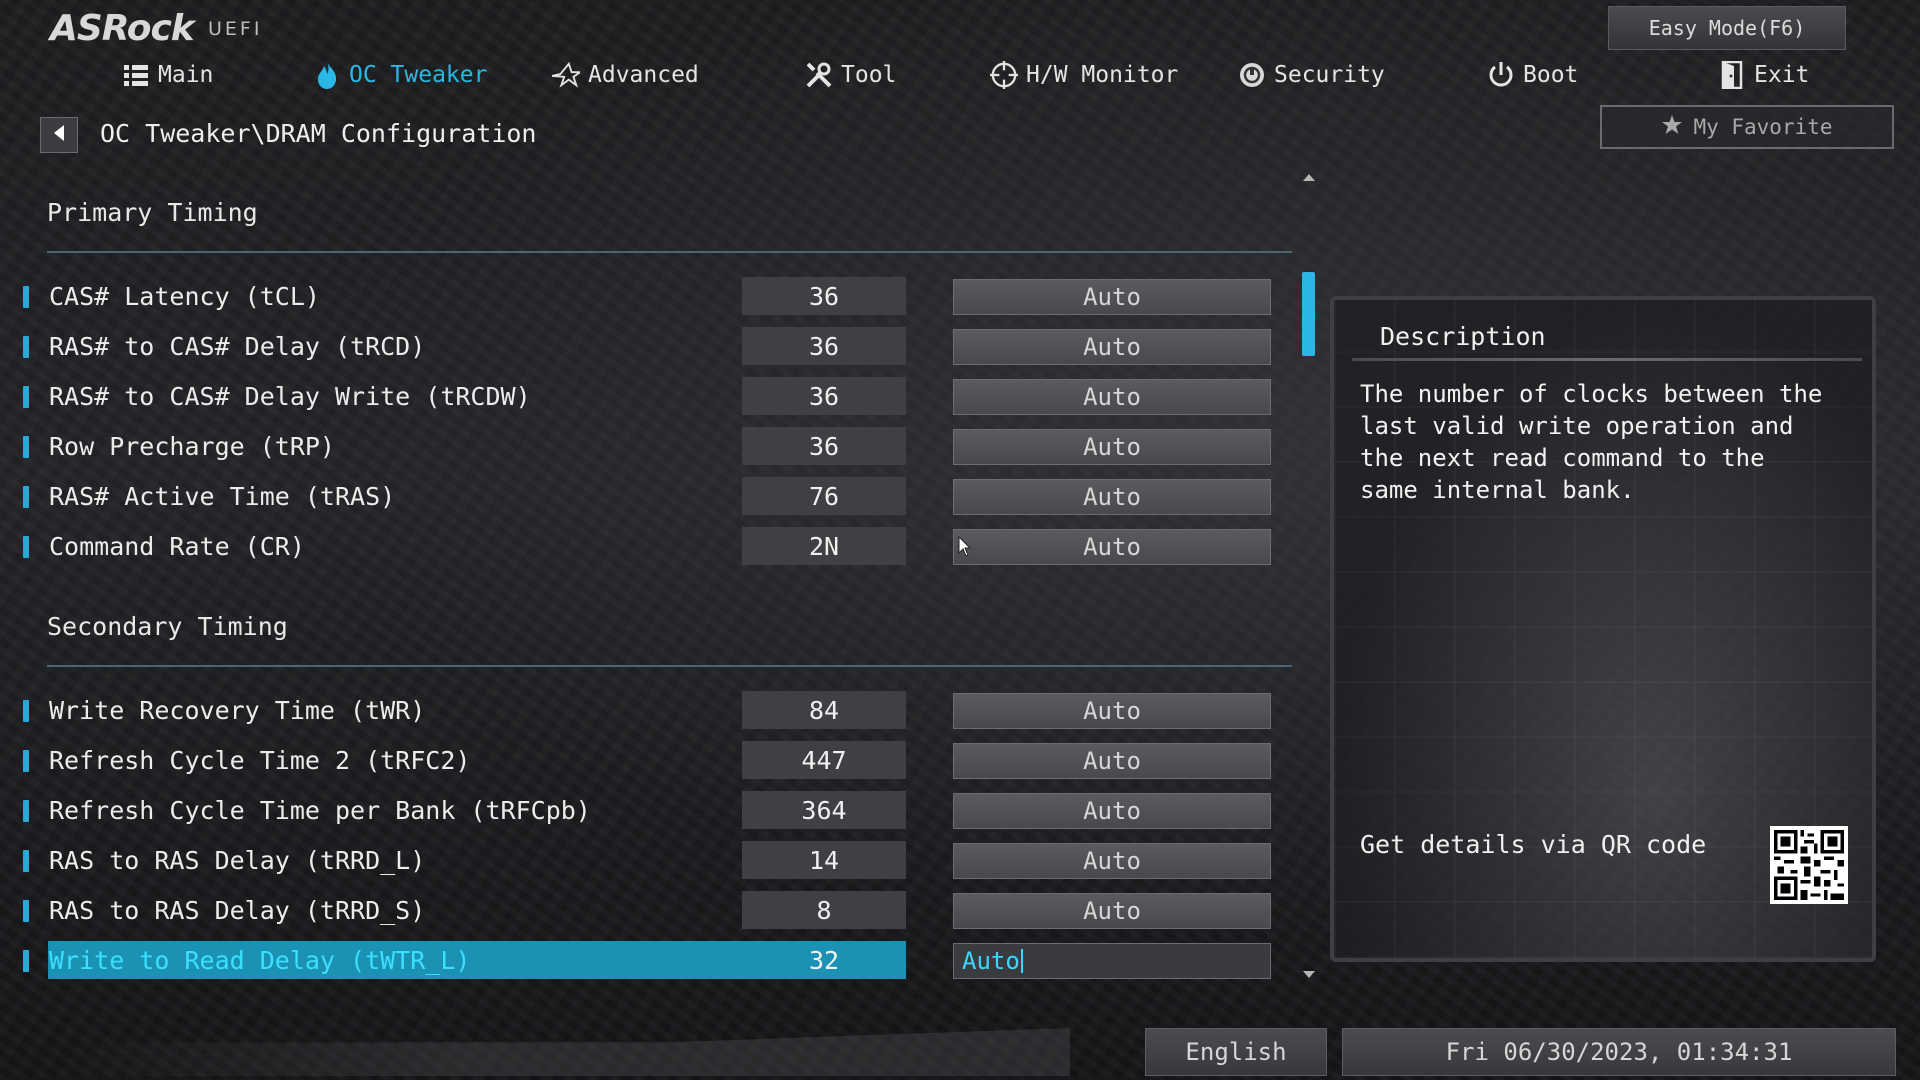  What do you see at coordinates (1619, 1052) in the screenshot?
I see `datetime-display: Fri 06/30/2023, 01:34:31` at bounding box center [1619, 1052].